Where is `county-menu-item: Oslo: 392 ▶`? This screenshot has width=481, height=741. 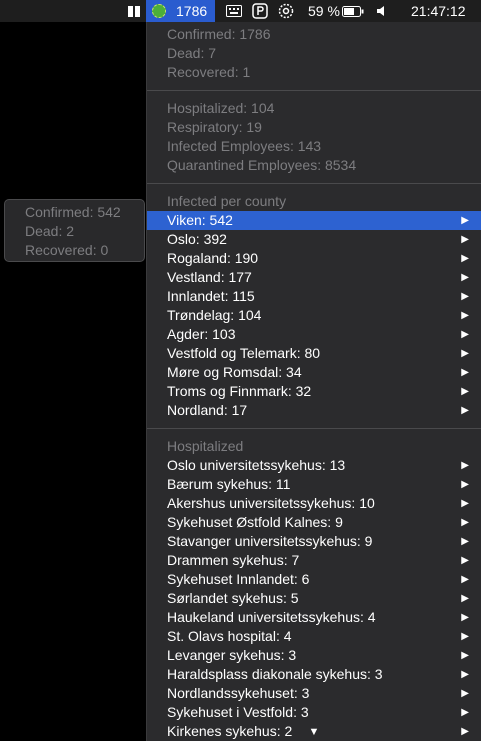 county-menu-item: Oslo: 392 ▶ is located at coordinates (314, 239).